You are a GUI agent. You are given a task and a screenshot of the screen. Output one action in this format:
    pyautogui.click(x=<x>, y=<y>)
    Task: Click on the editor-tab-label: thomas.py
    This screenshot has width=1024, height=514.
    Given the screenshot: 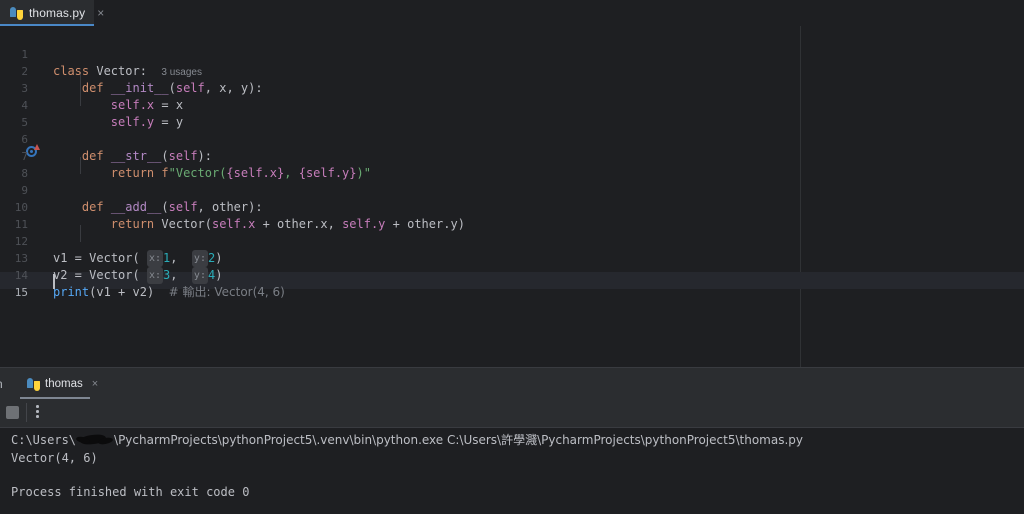 What is the action you would take?
    pyautogui.click(x=57, y=13)
    